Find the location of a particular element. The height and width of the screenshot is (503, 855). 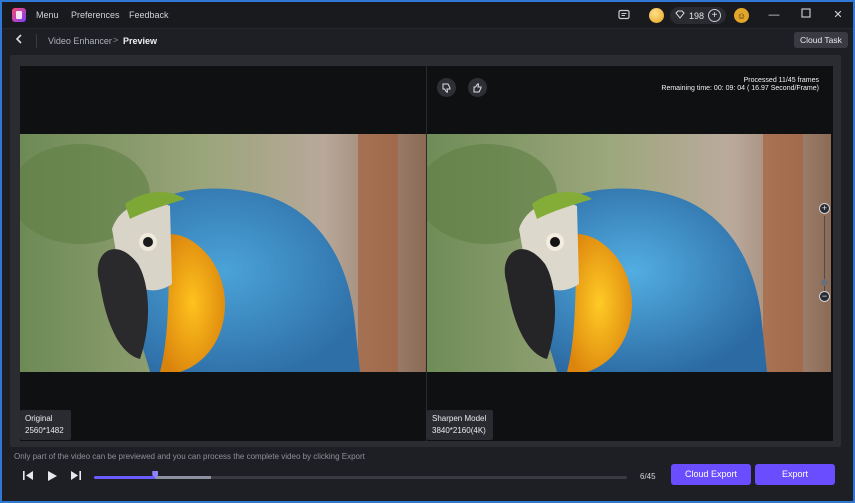

gem-balance: 198 + is located at coordinates (698, 15).